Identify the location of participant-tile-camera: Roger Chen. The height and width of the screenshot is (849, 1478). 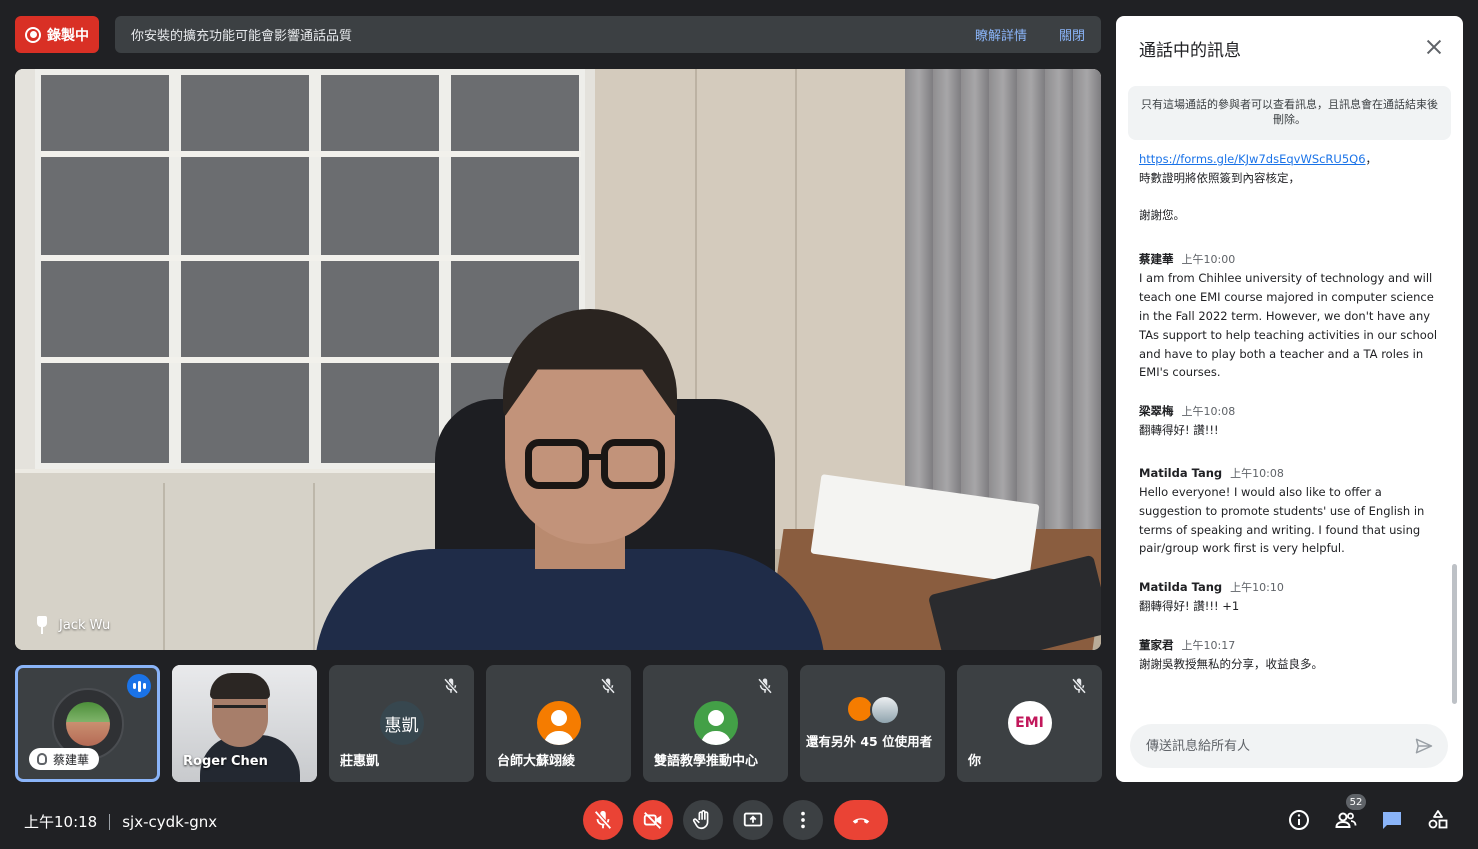
(244, 723).